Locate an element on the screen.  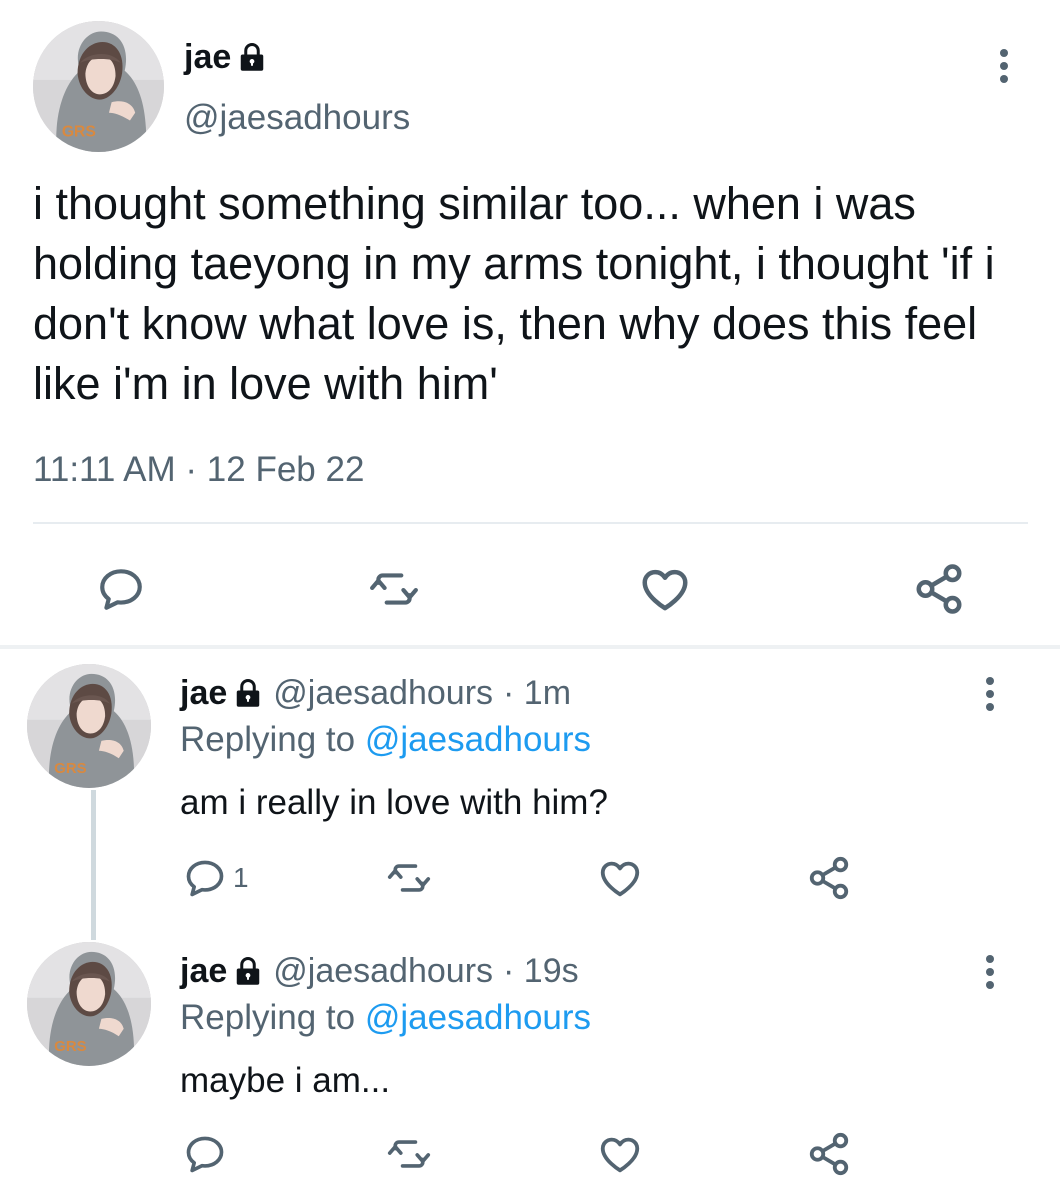
reply-count: 1 is located at coordinates (241, 877).